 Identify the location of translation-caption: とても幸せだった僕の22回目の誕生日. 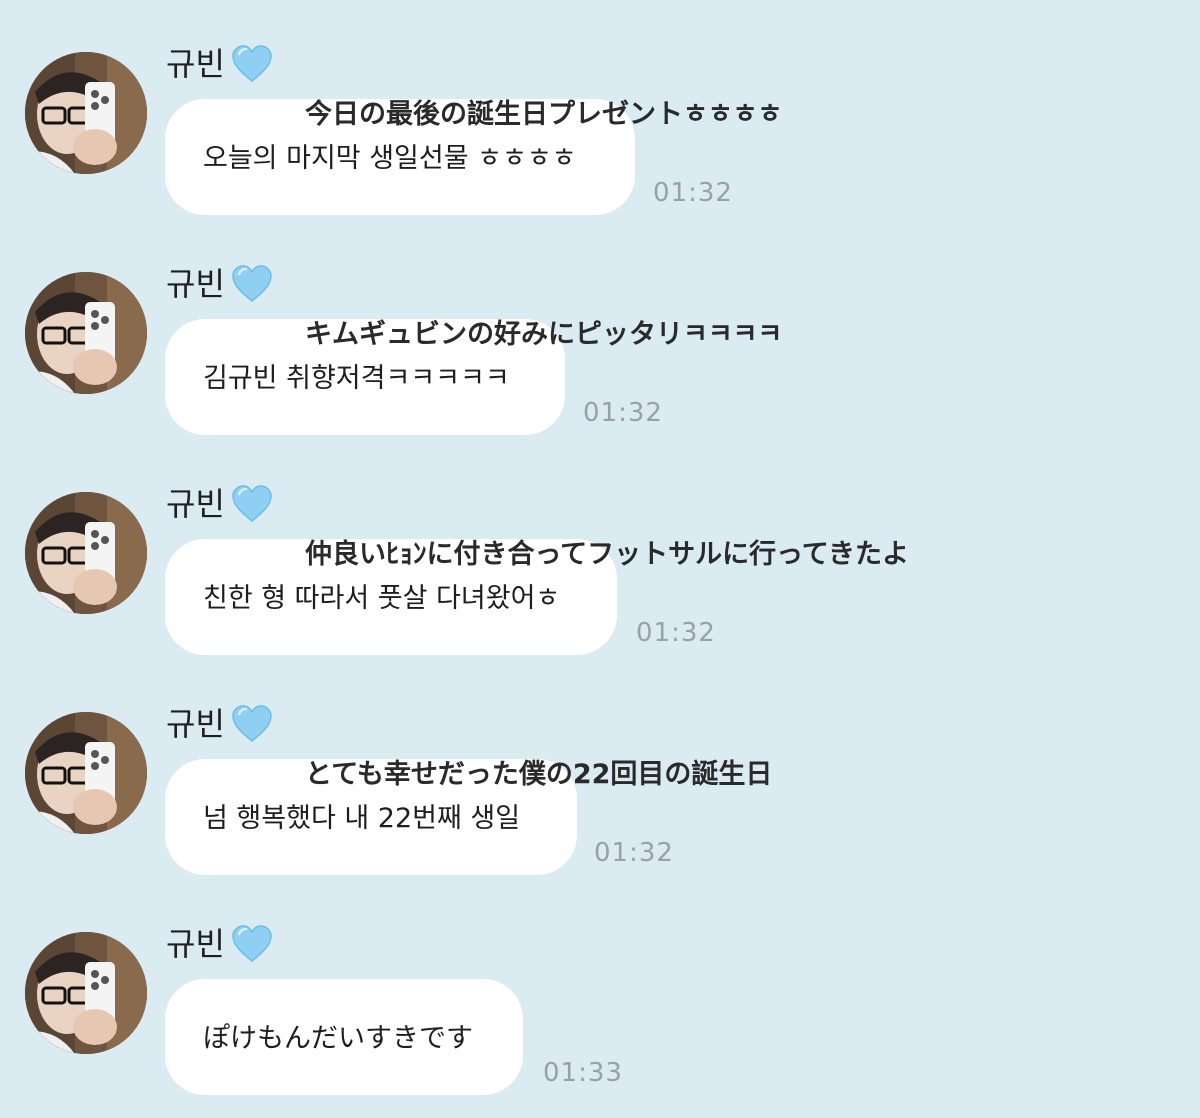
(539, 774).